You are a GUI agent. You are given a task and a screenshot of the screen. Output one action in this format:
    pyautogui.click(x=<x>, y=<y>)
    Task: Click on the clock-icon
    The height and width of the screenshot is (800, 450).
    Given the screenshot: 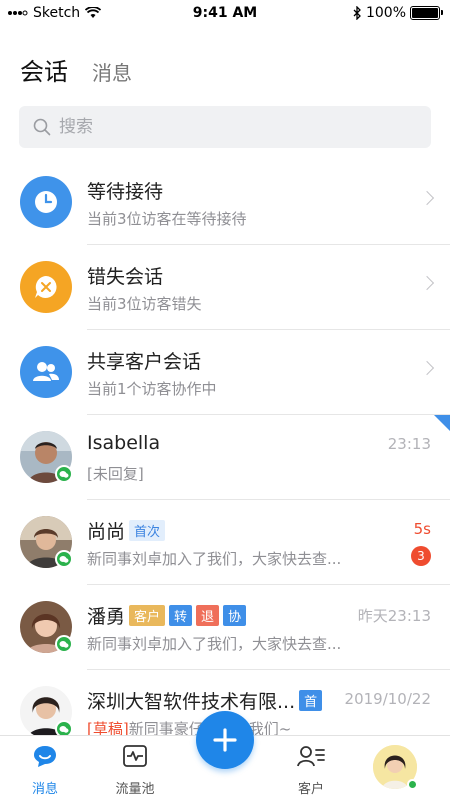 What is the action you would take?
    pyautogui.click(x=46, y=202)
    